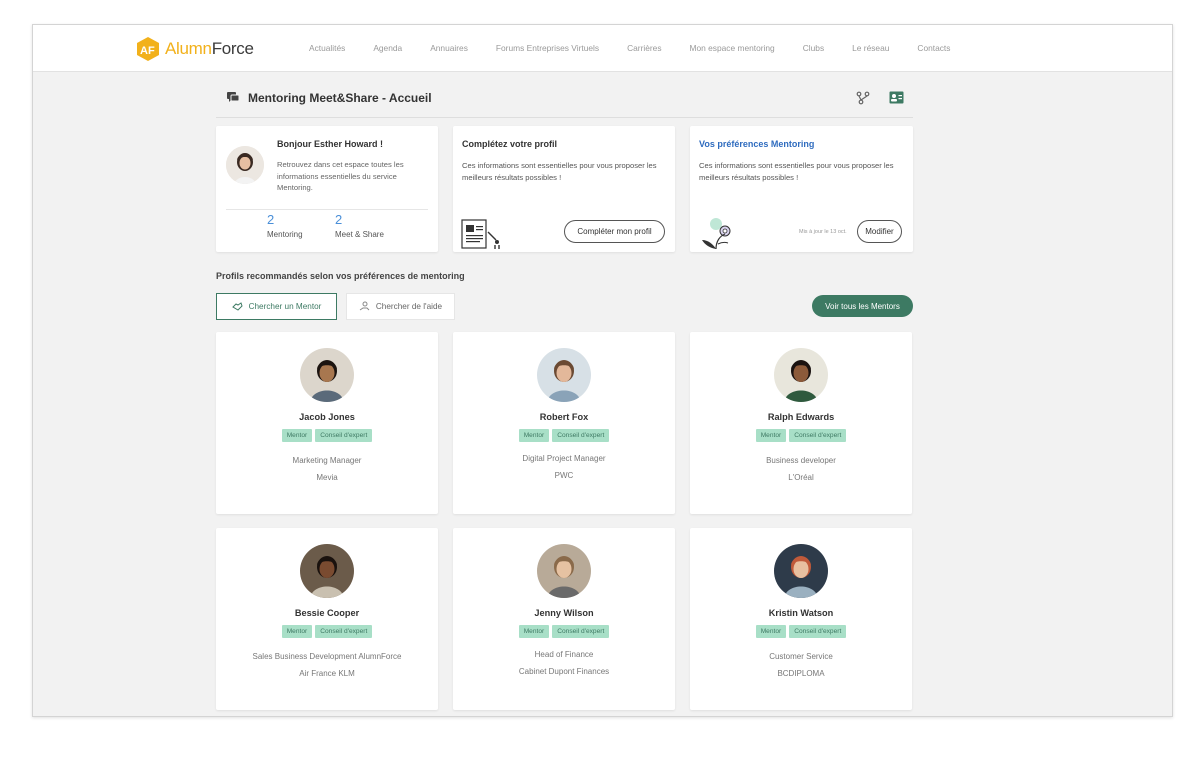 This screenshot has height=765, width=1200. Describe the element at coordinates (823, 232) in the screenshot. I see `updated-date: Mis à jour le 13 oct.` at that location.